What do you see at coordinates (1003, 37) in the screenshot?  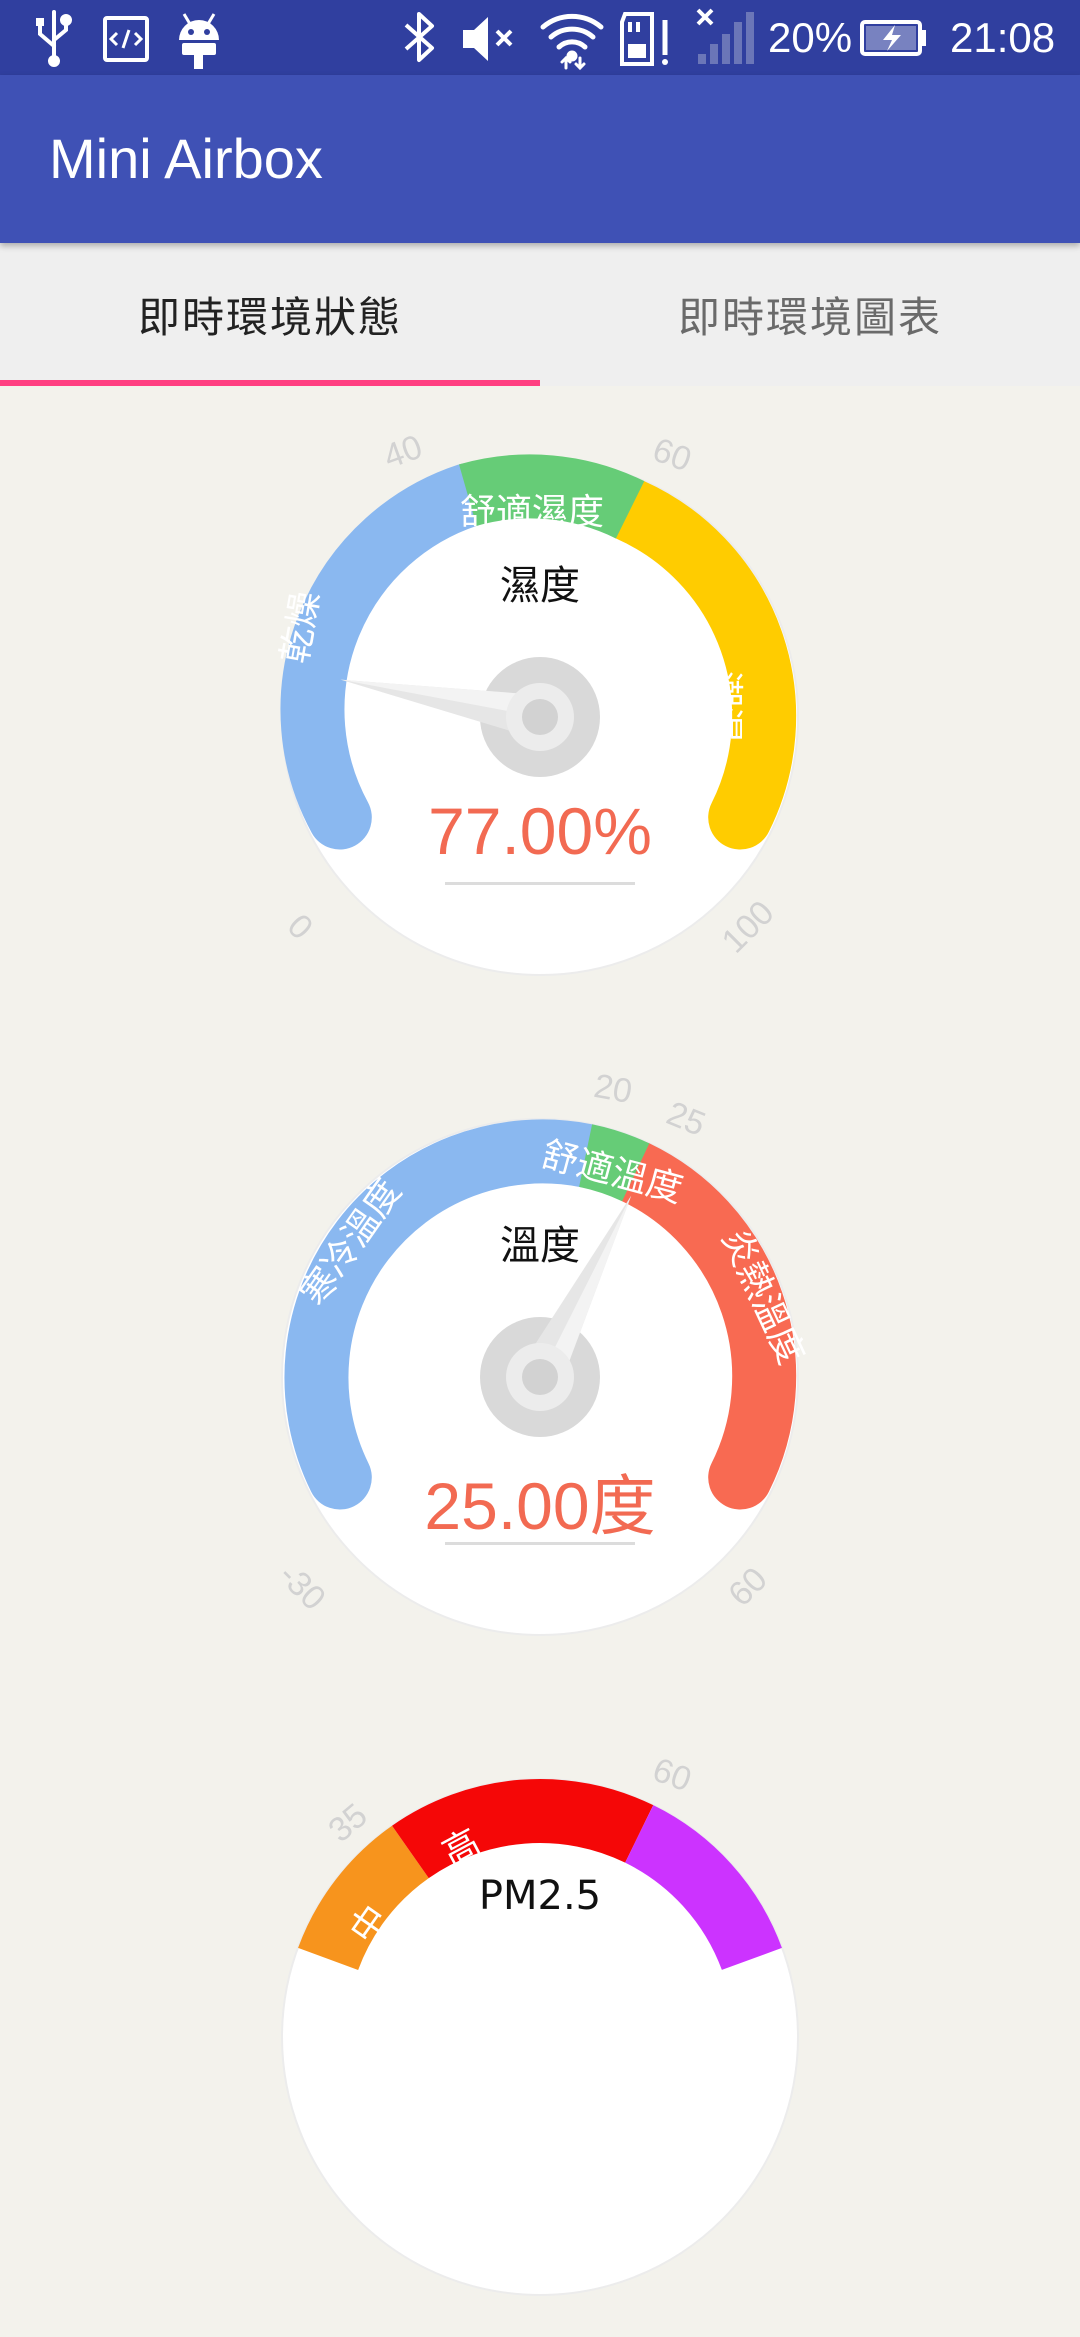 I see `clock: 21:08` at bounding box center [1003, 37].